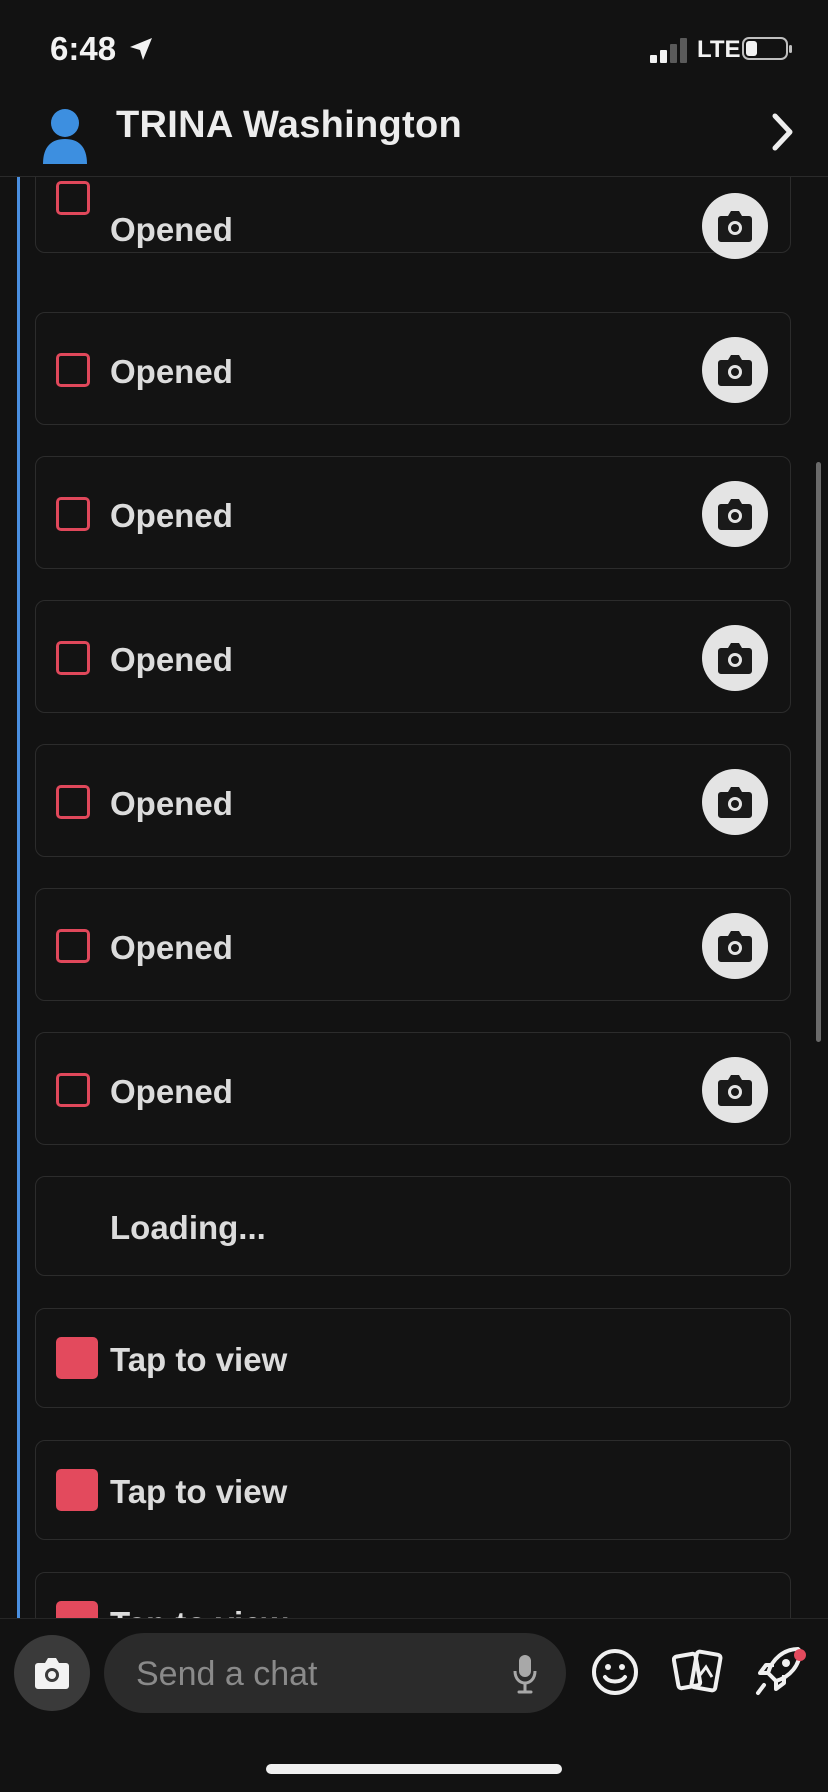 The image size is (828, 1792). I want to click on microphone-icon, so click(525, 1674).